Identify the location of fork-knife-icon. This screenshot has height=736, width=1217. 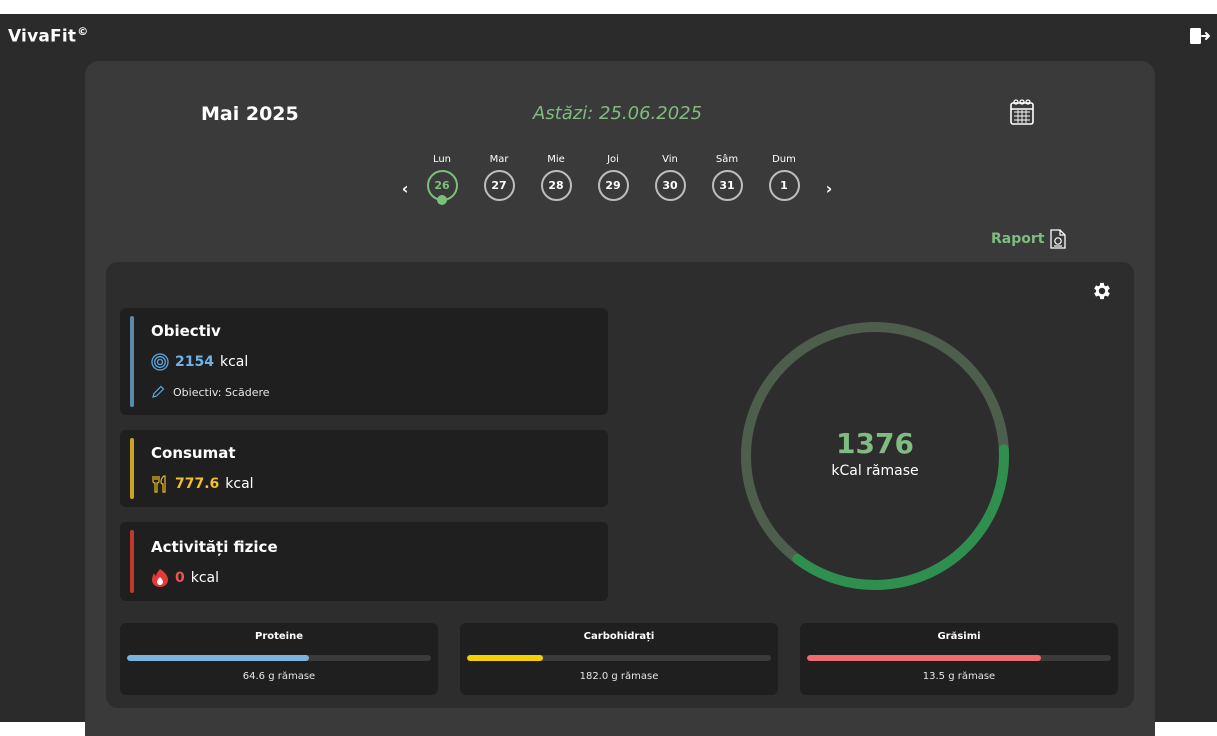
(159, 484).